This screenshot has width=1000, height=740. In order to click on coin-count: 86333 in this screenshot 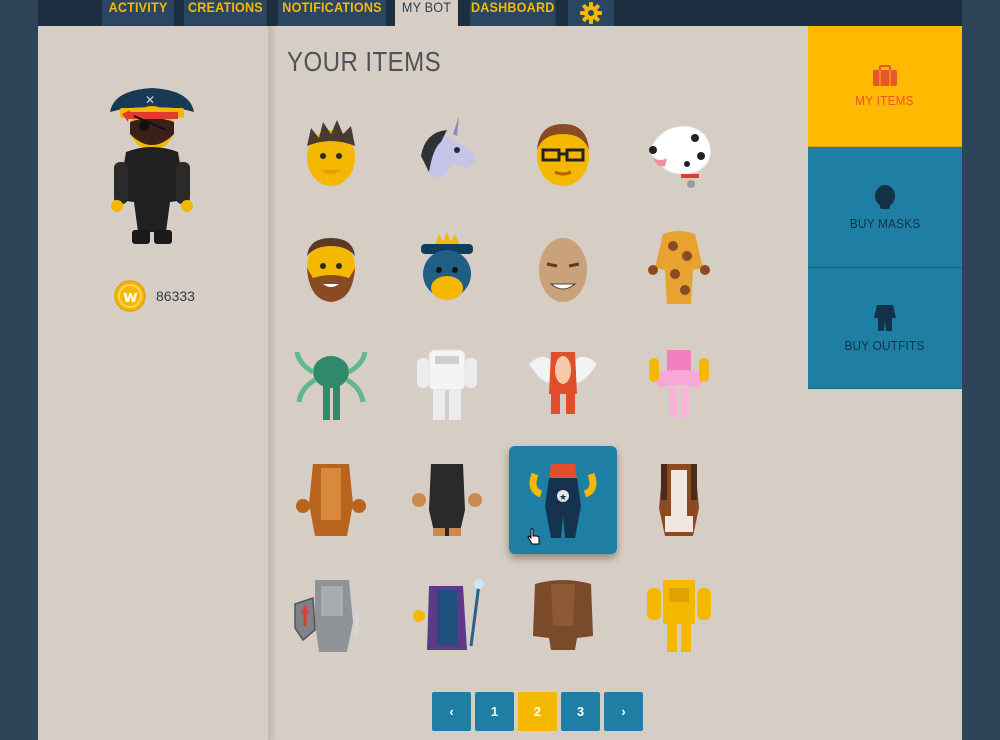, I will do `click(175, 296)`.